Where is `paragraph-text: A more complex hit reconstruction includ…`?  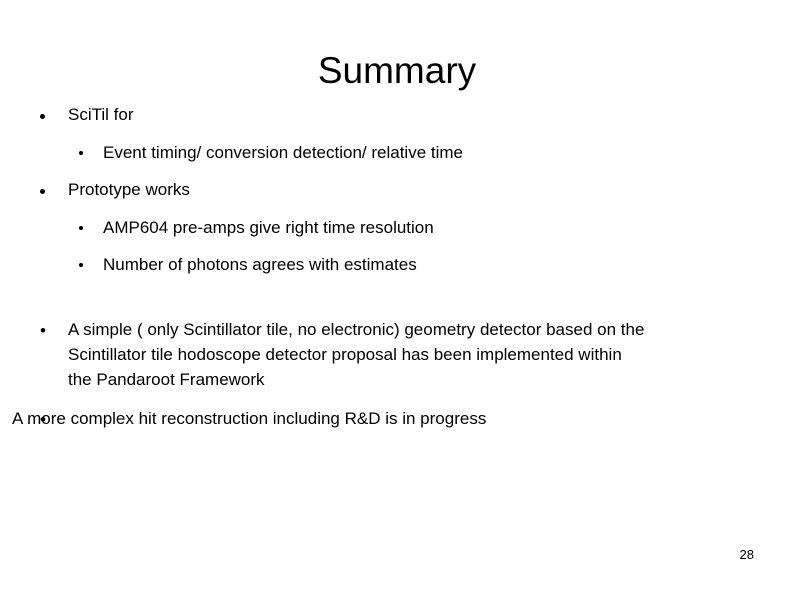 paragraph-text: A more complex hit reconstruction includ… is located at coordinates (249, 418).